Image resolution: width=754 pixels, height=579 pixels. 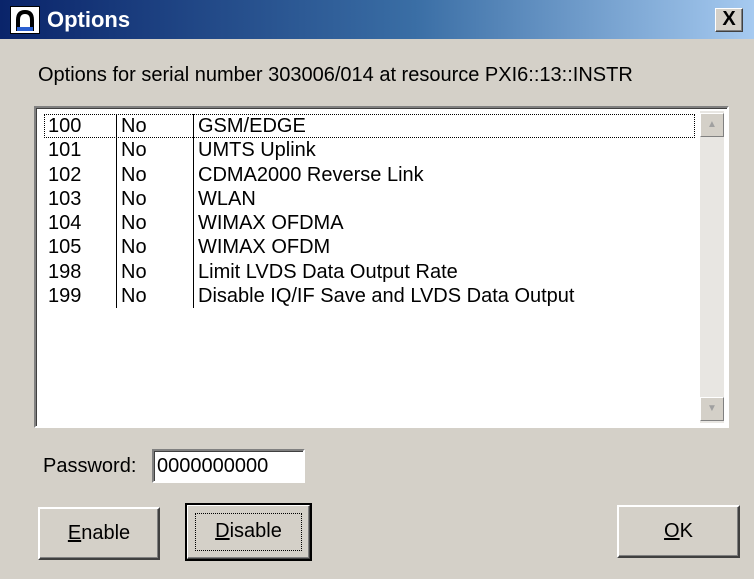 What do you see at coordinates (65, 223) in the screenshot?
I see `option-number: 104` at bounding box center [65, 223].